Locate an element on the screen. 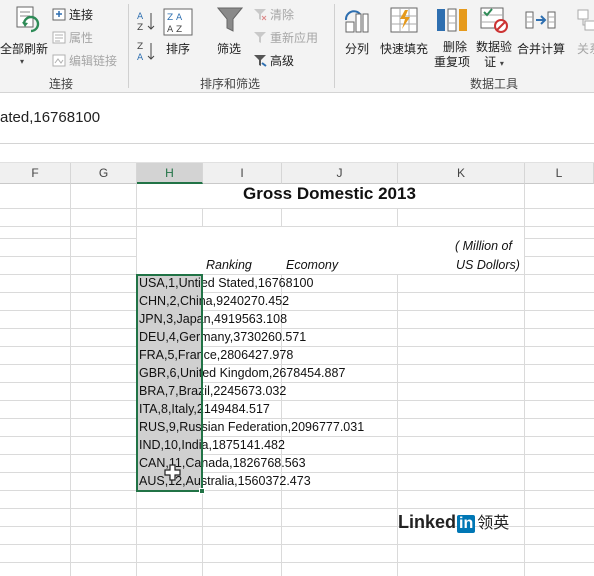 The height and width of the screenshot is (576, 594). edit-links-icon is located at coordinates (59, 62).